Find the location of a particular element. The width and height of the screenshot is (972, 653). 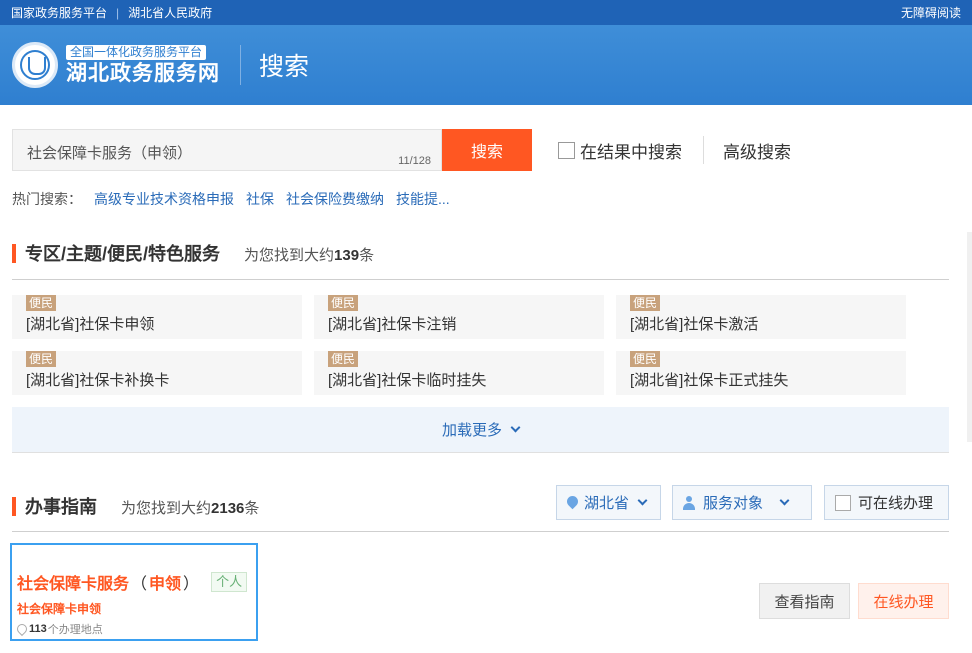

person-icon is located at coordinates (689, 502).